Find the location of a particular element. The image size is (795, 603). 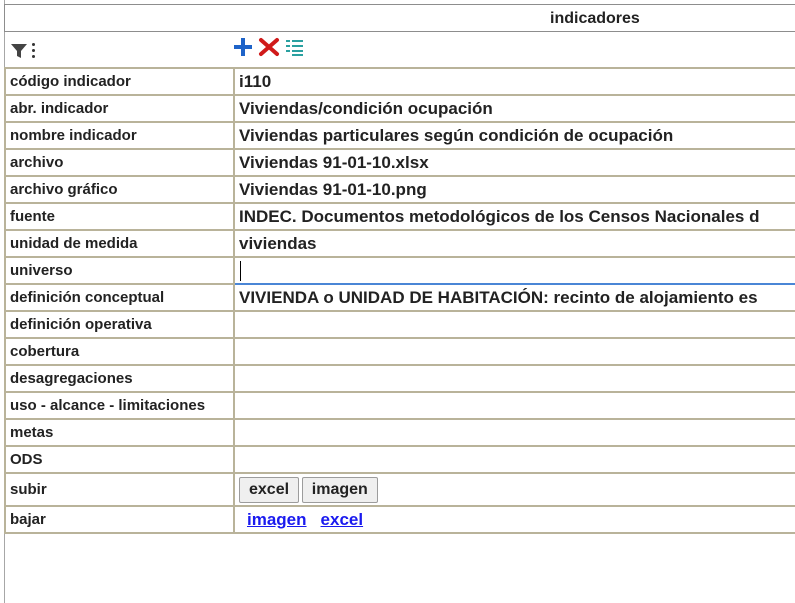

field-label: fuente is located at coordinates (119, 216).